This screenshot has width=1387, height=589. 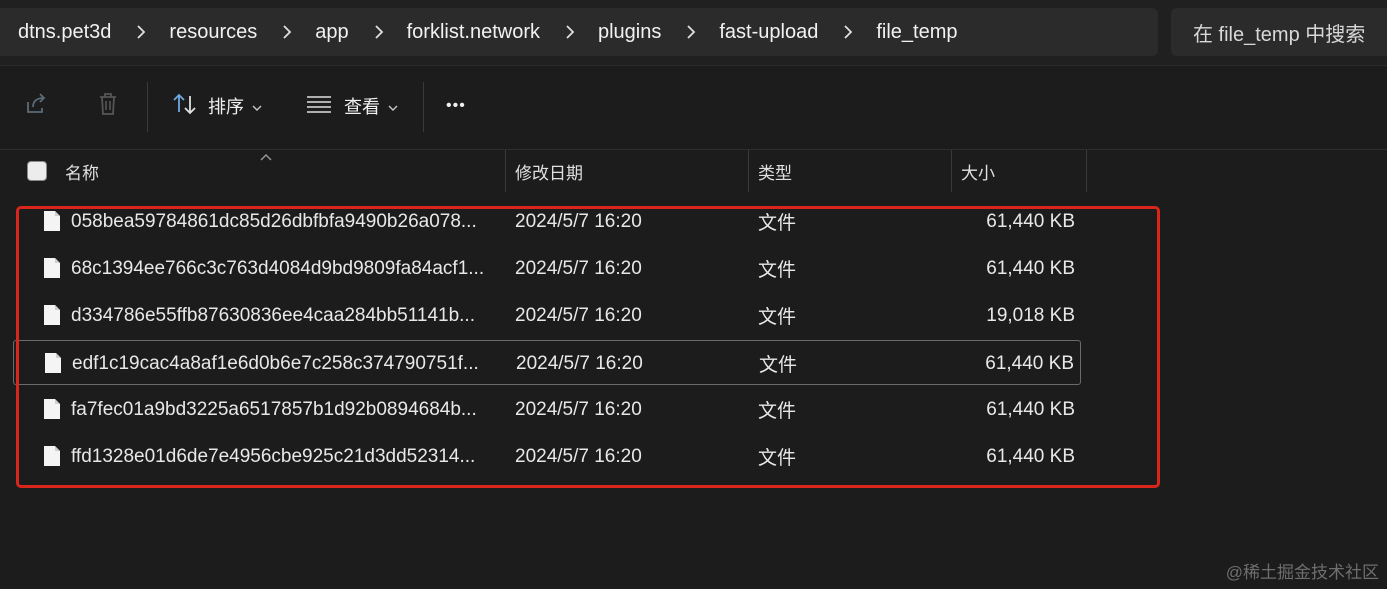 What do you see at coordinates (319, 106) in the screenshot?
I see `list-view-icon` at bounding box center [319, 106].